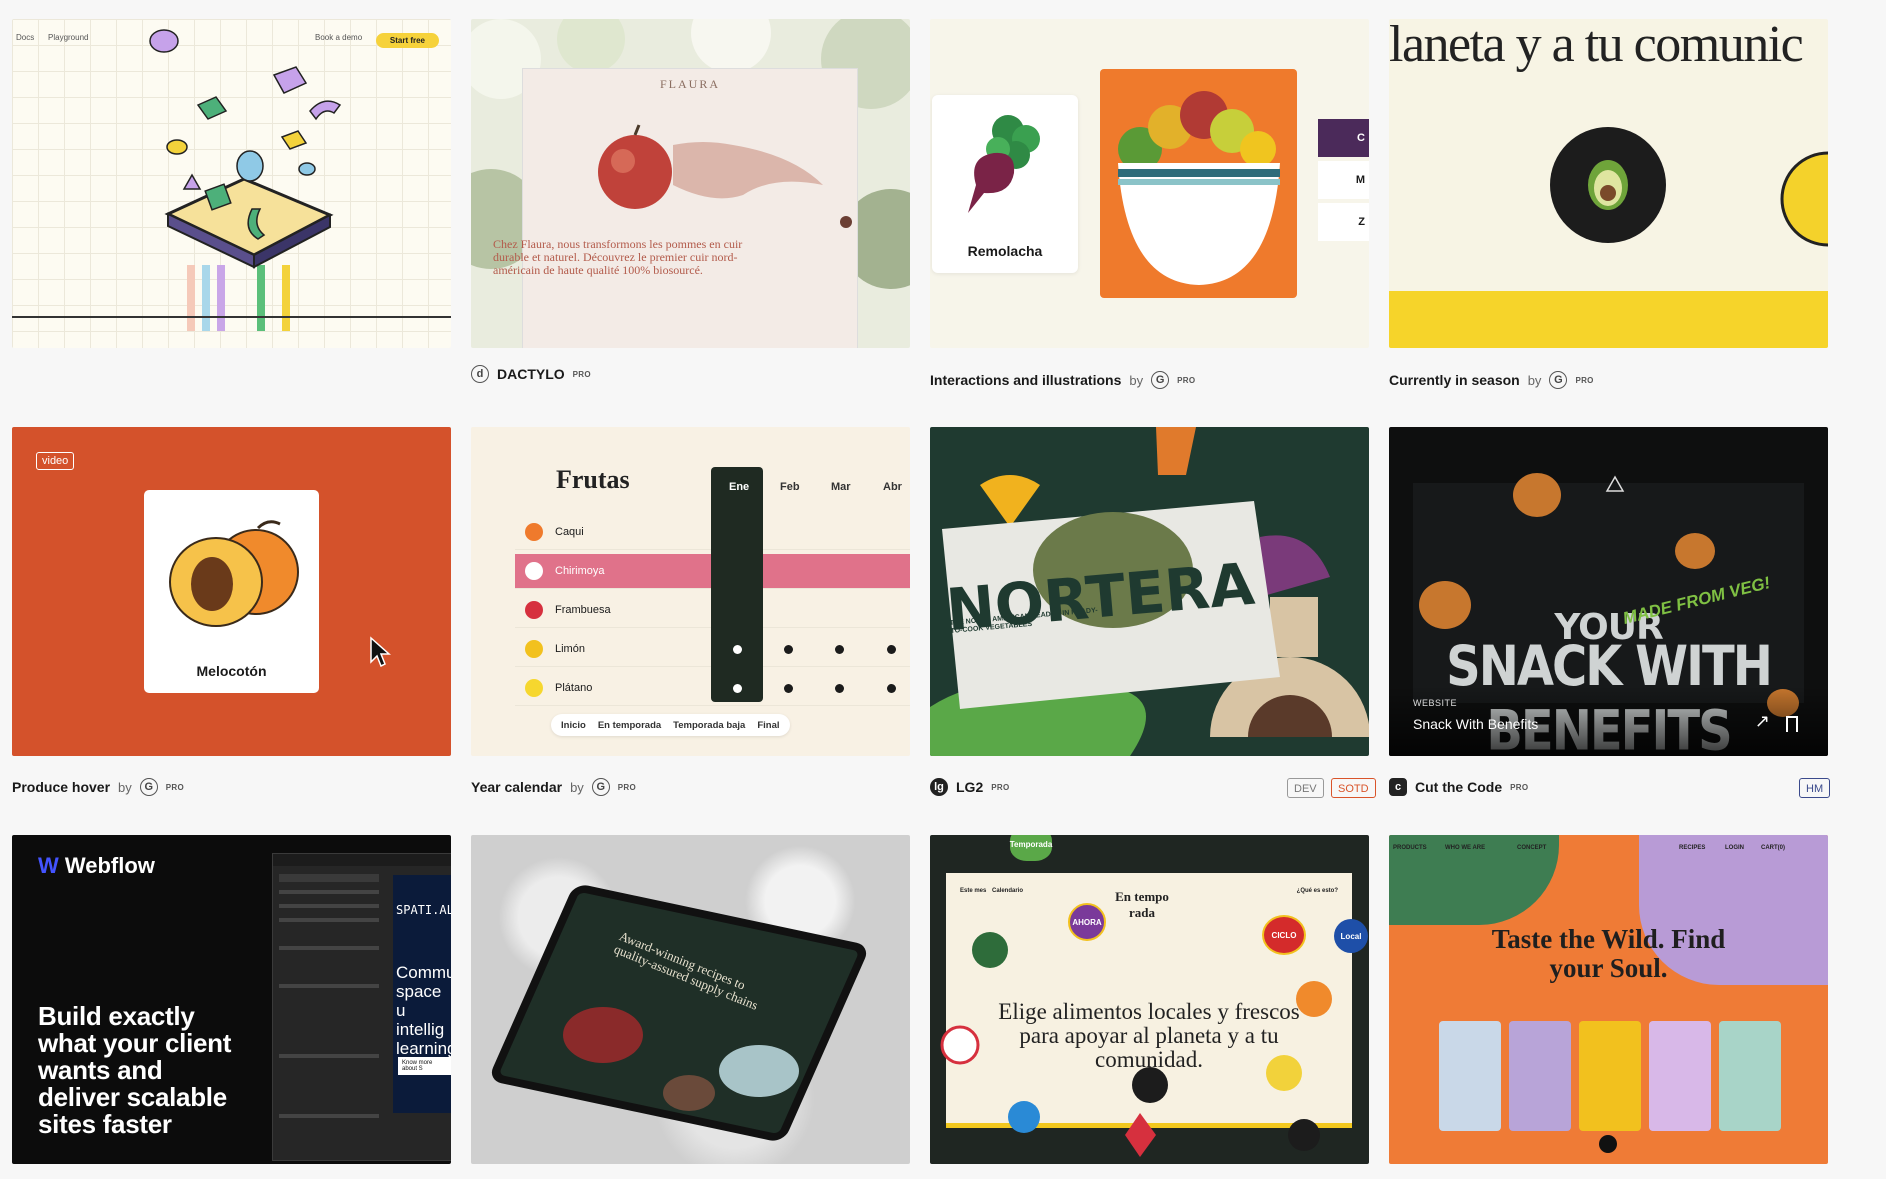 Image resolution: width=1886 pixels, height=1179 pixels. I want to click on project-caption: c Cut the Code PRO, so click(1458, 787).